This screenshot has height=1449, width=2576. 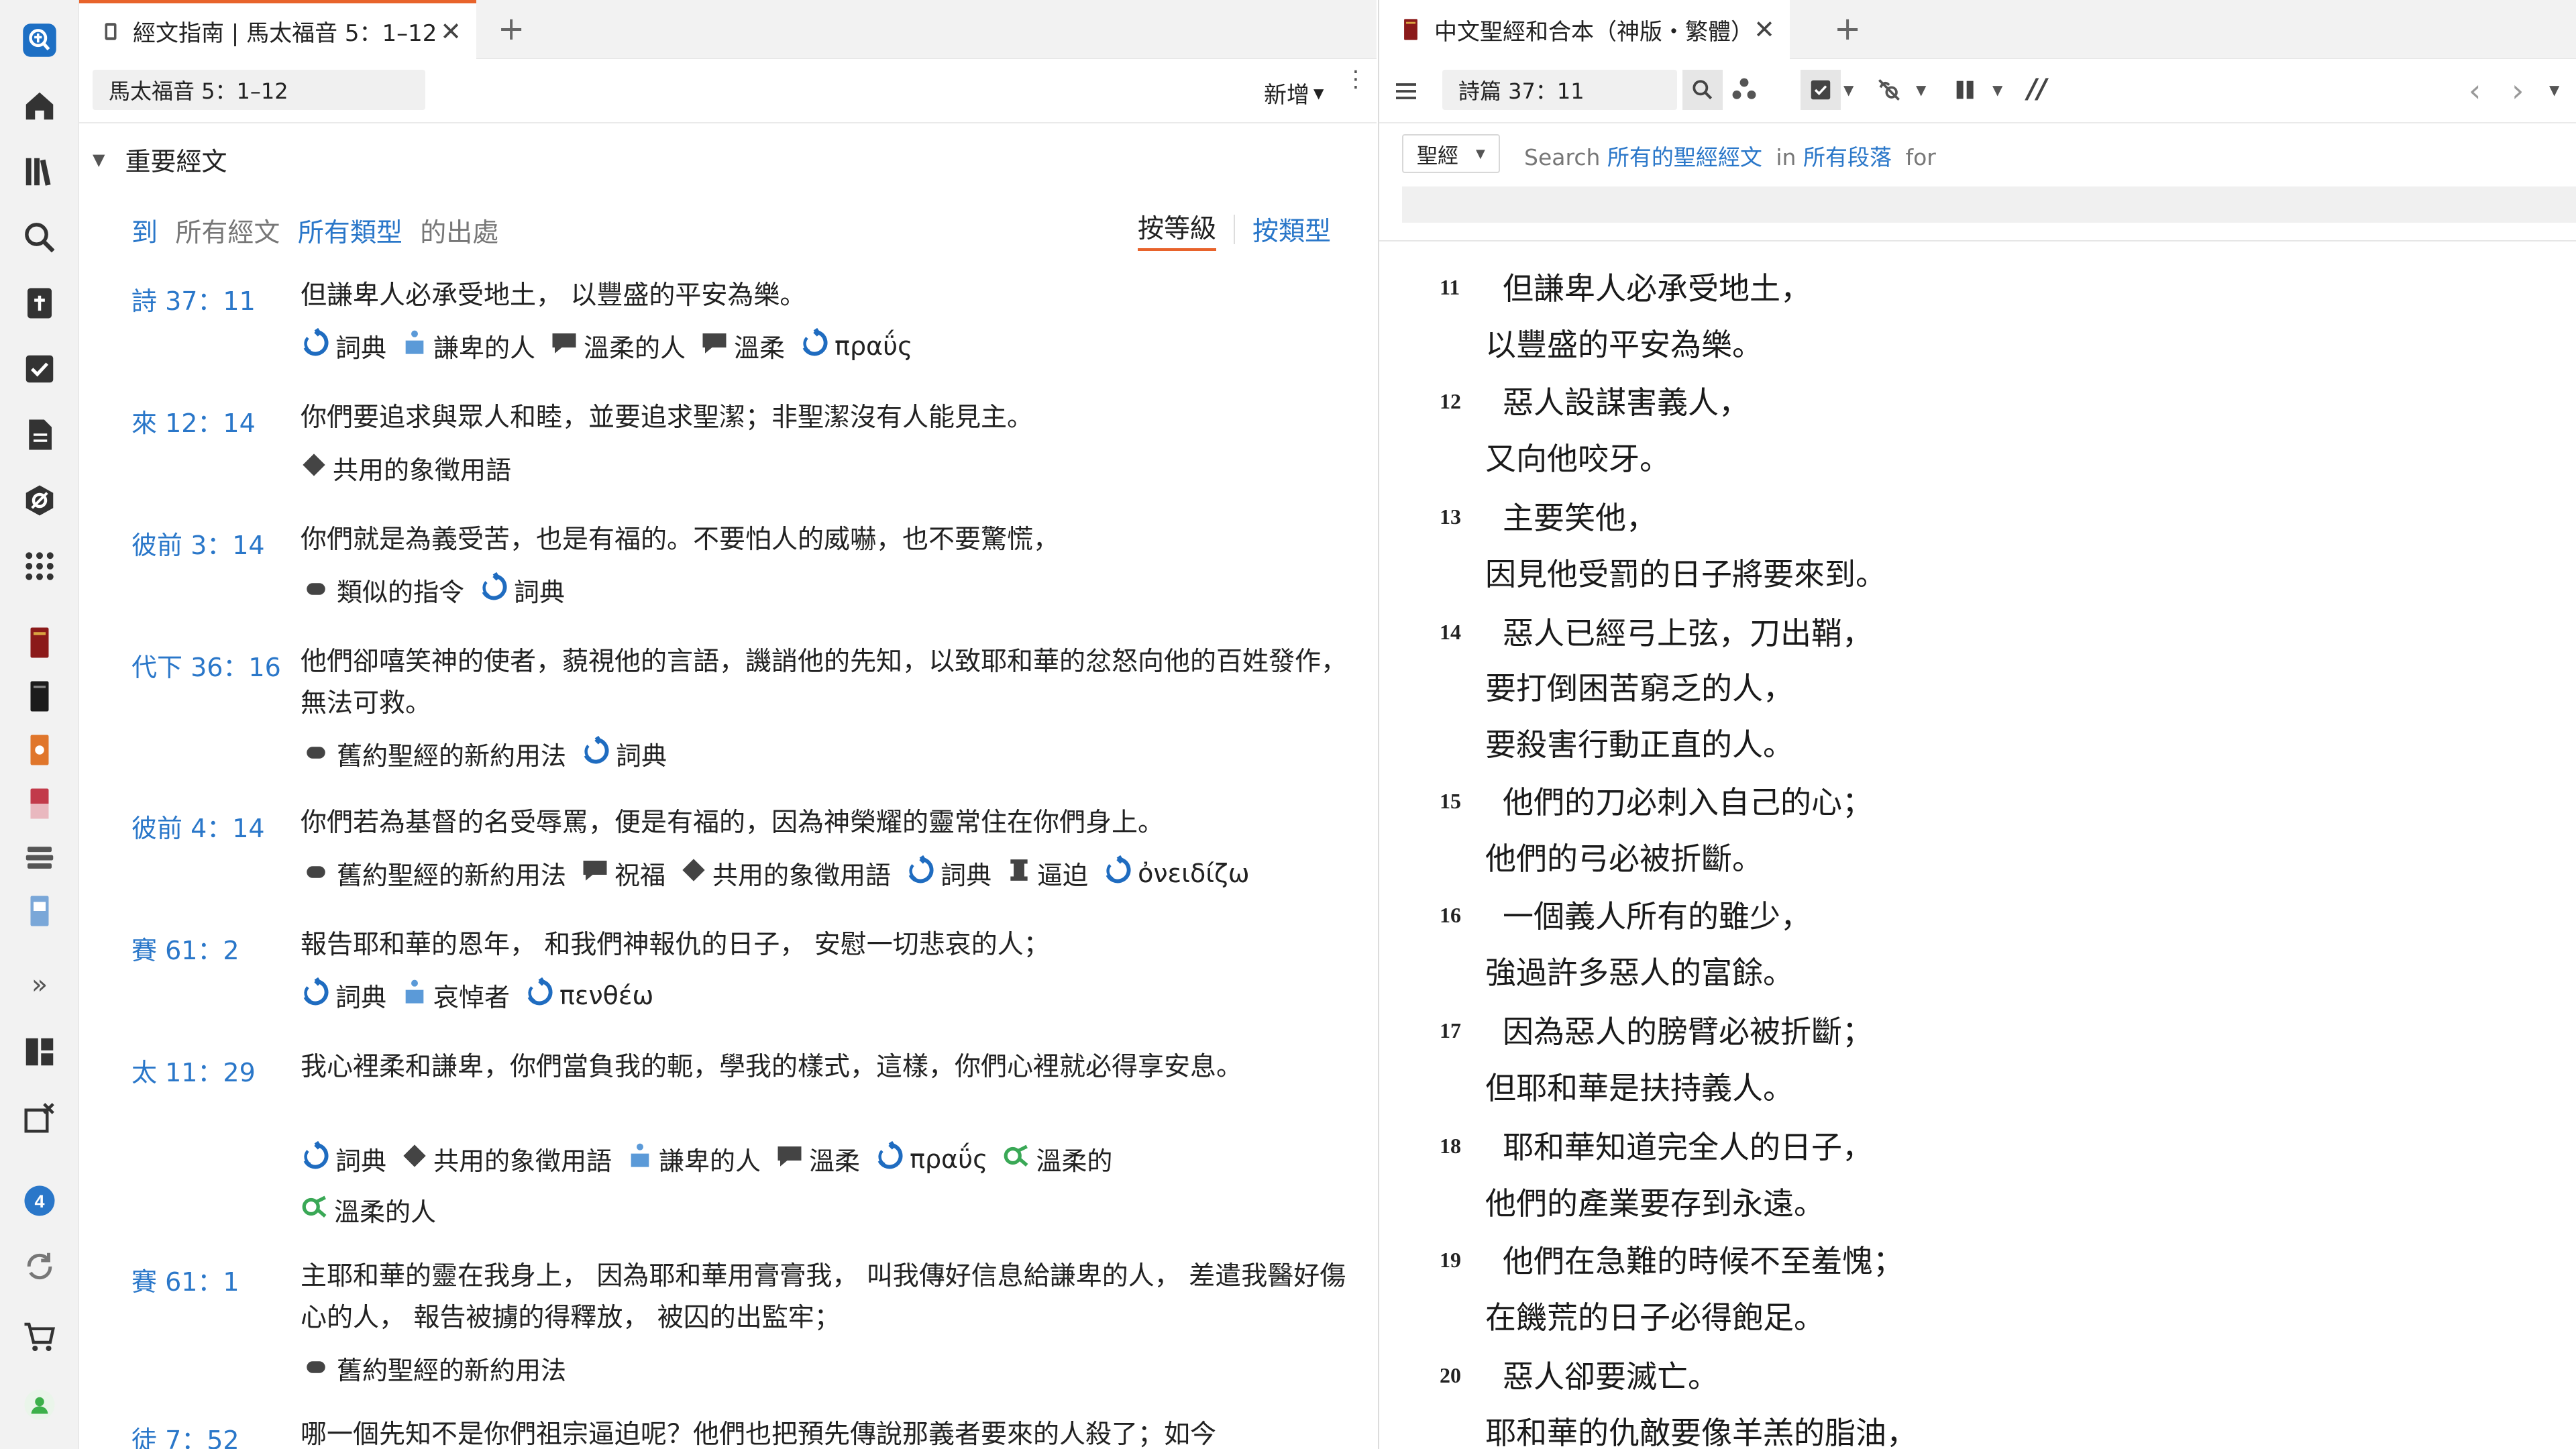 I want to click on search-range-link: 所有段落, so click(x=1847, y=157).